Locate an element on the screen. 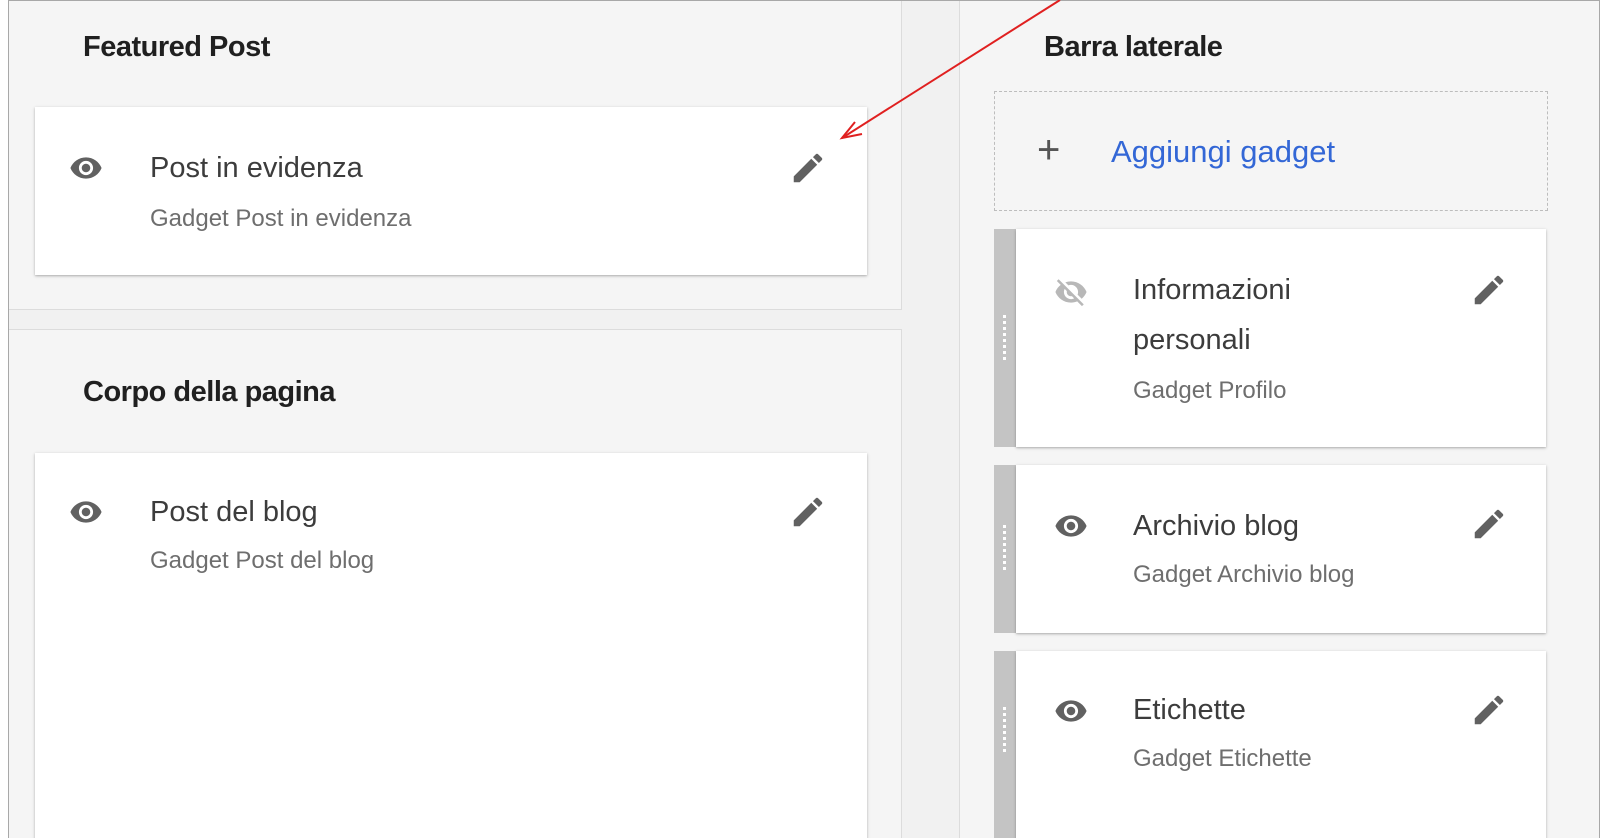  gadget-card-featured-post: Post in evidenza Gadget Post in evidenza is located at coordinates (451, 191).